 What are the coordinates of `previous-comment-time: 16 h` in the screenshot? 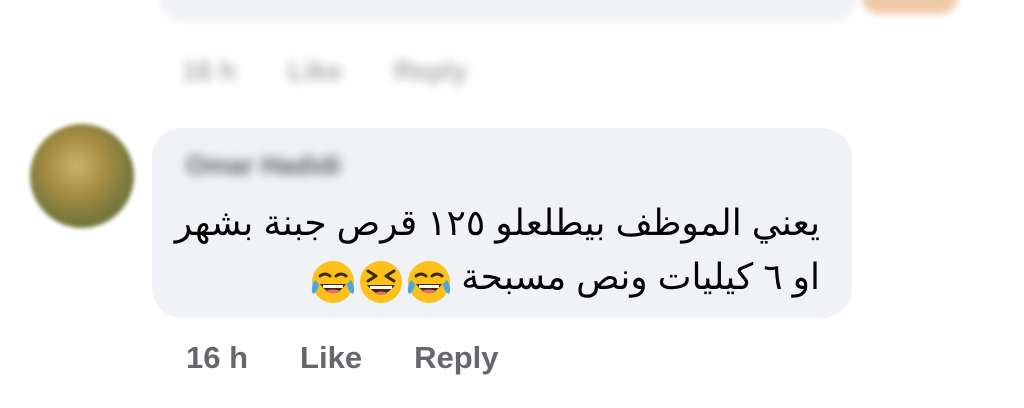 It's located at (209, 71).